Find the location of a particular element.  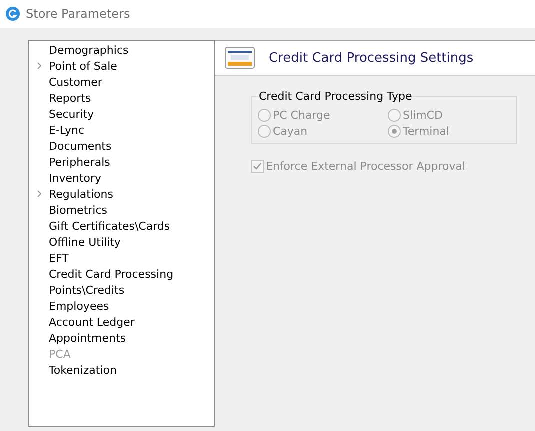

tree-item: Inventory is located at coordinates (75, 178).